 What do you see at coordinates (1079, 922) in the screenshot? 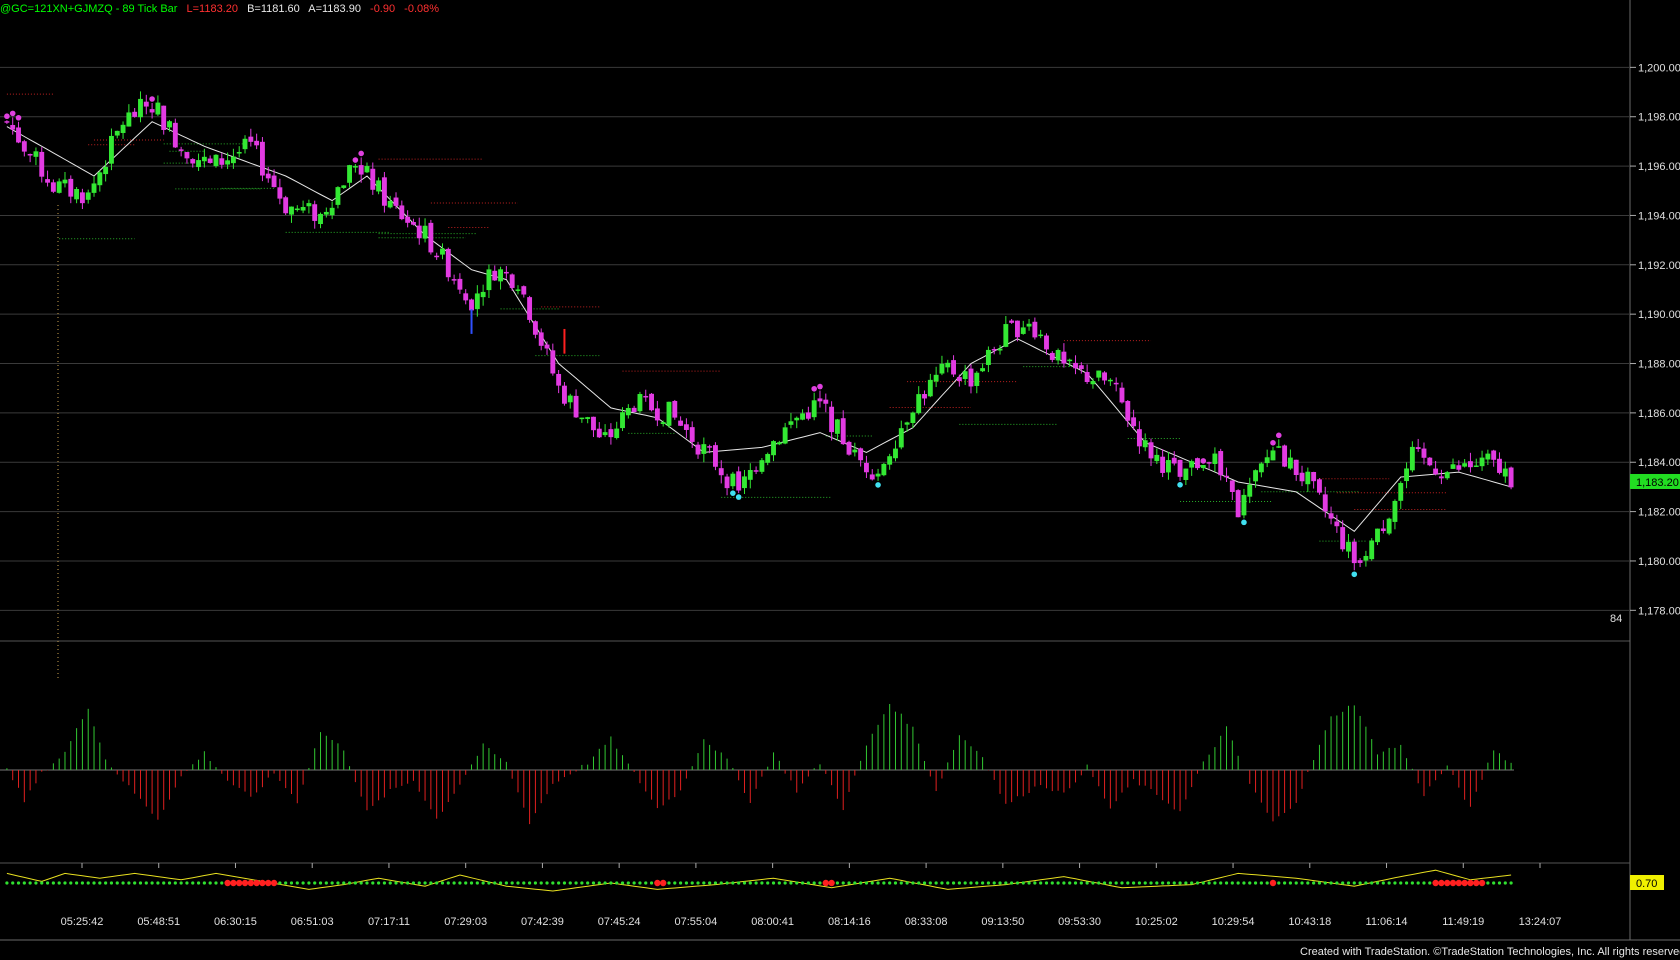
I see `xtick-label: 09:53:30` at bounding box center [1079, 922].